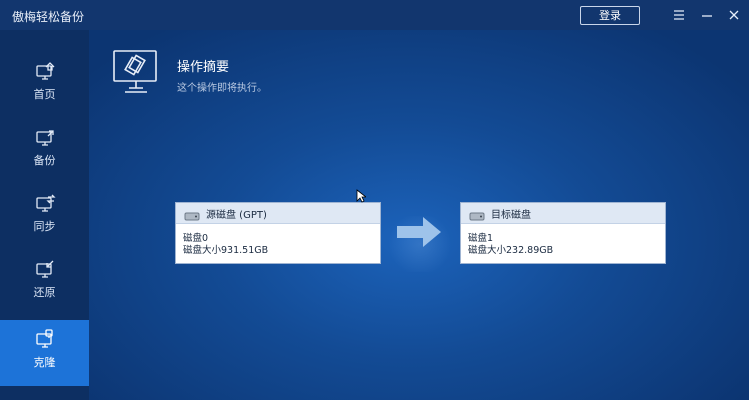  I want to click on sidebar-item-label: 同步, so click(44, 226).